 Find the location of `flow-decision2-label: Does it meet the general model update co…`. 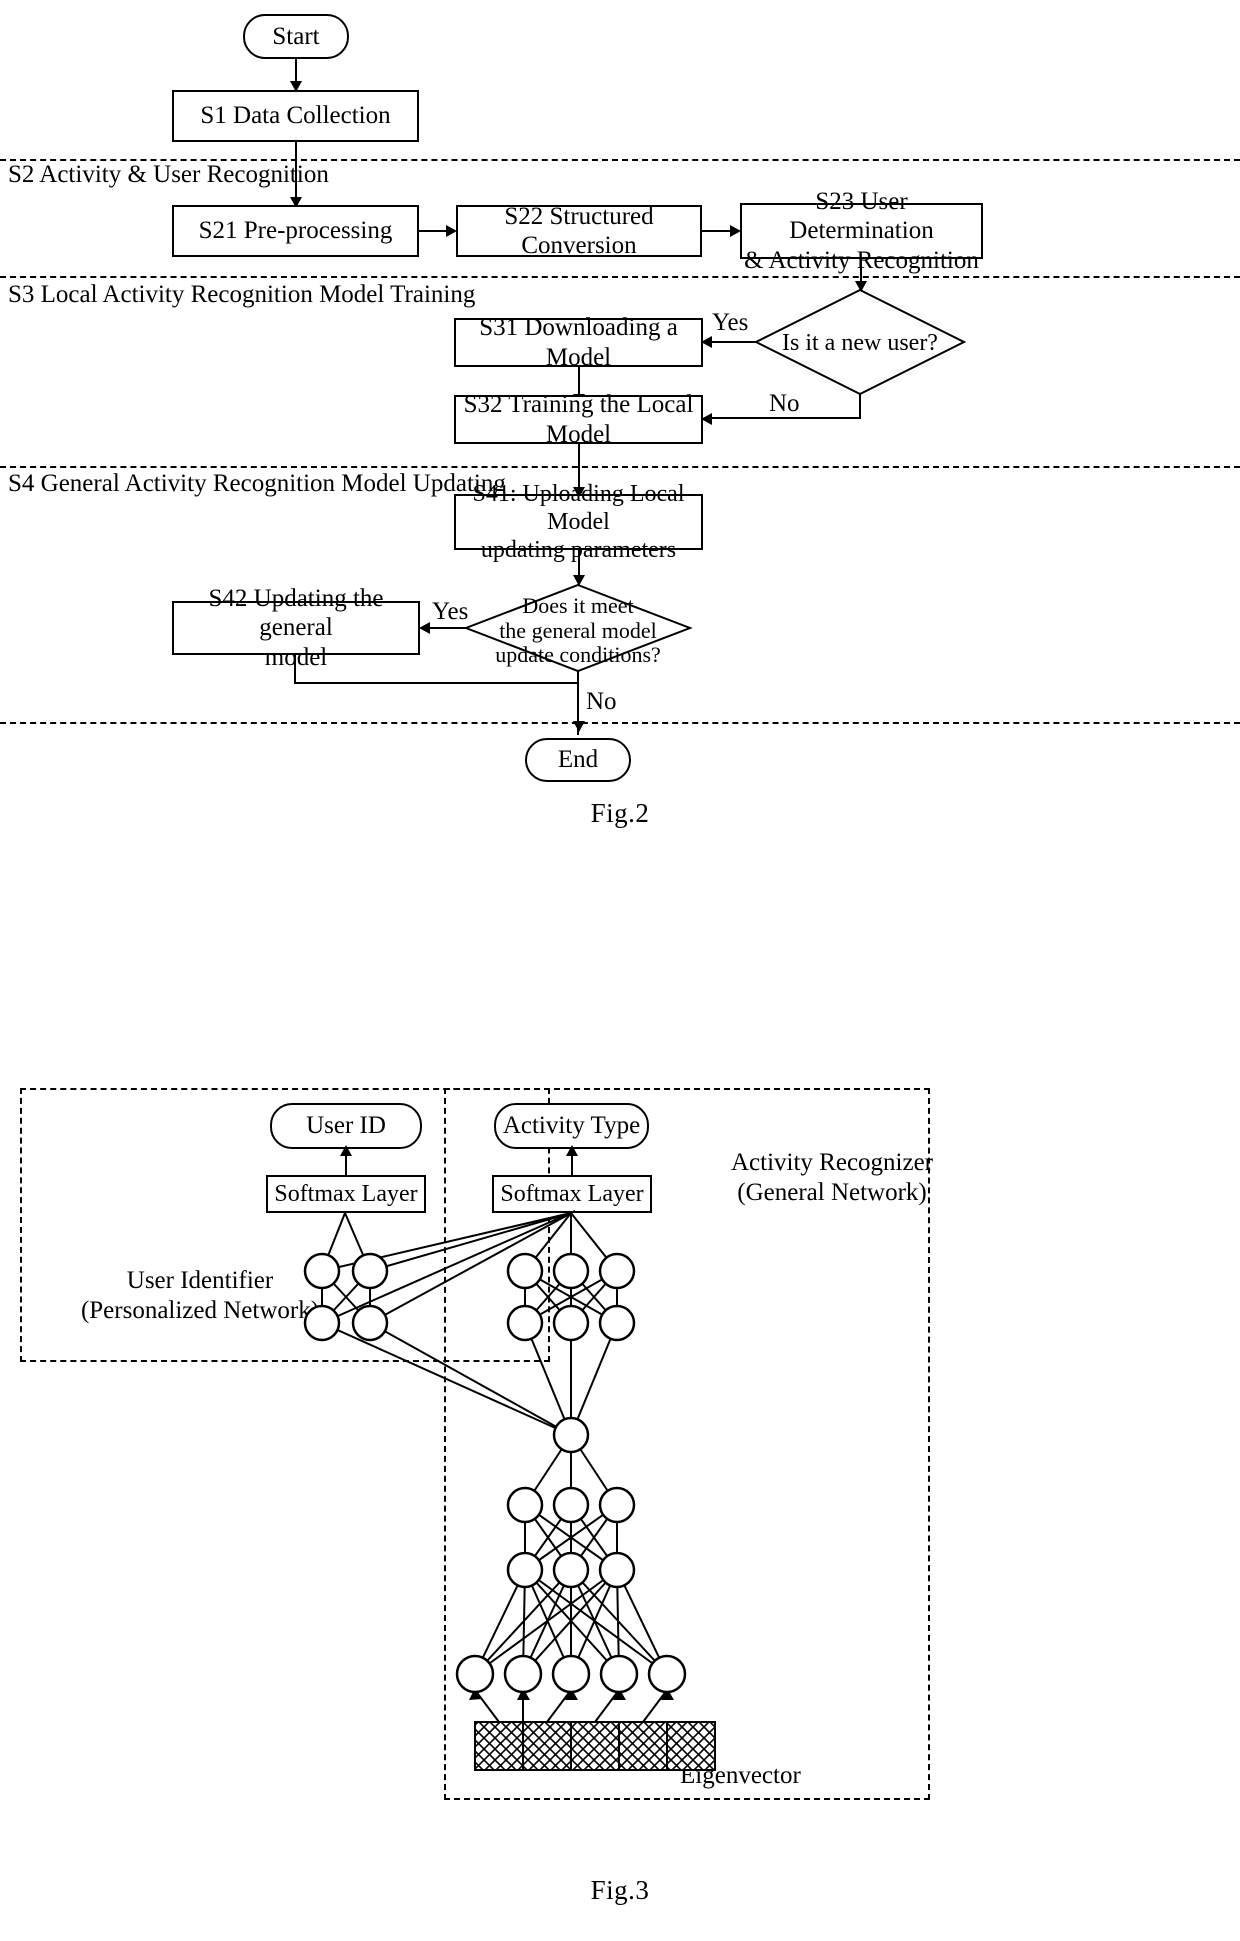

flow-decision2-label: Does it meet the general model update co… is located at coordinates (578, 630).